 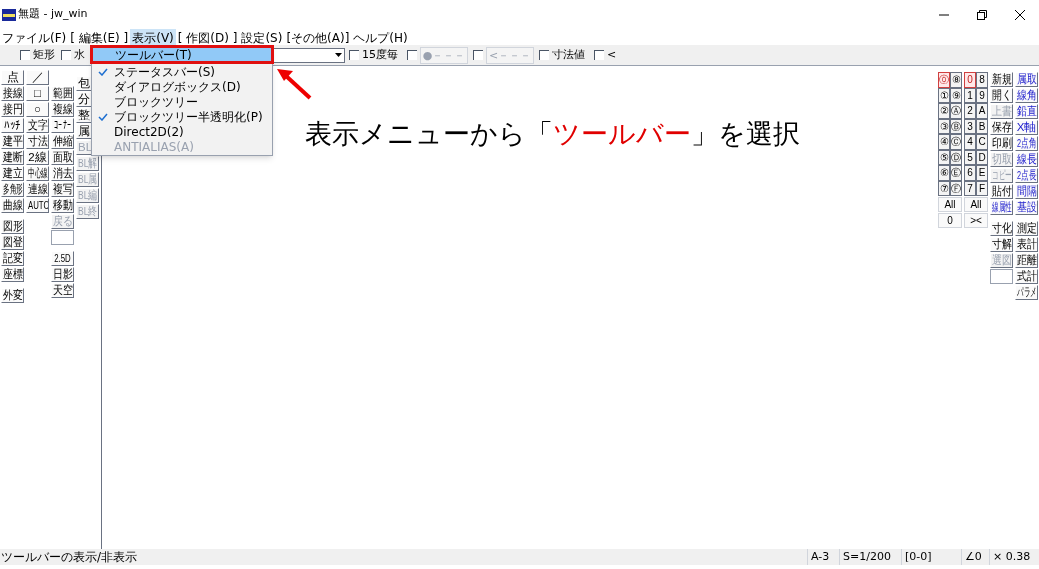 What do you see at coordinates (1026, 79) in the screenshot?
I see `tool-button: 属取` at bounding box center [1026, 79].